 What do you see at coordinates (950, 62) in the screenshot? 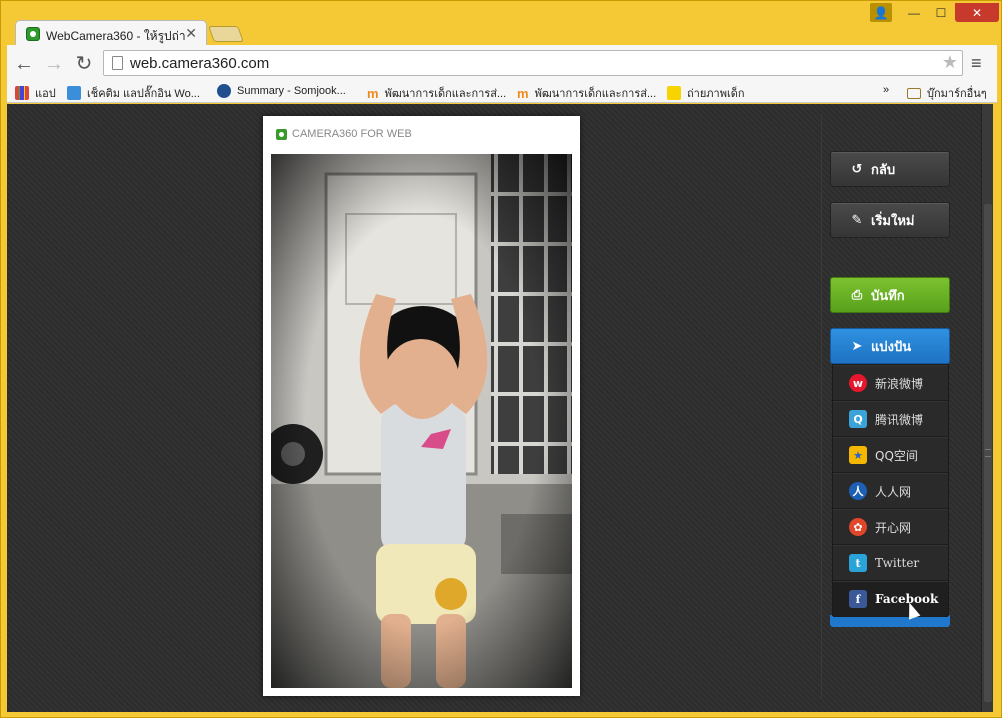
I see `bookmark-star-icon: ★` at bounding box center [950, 62].